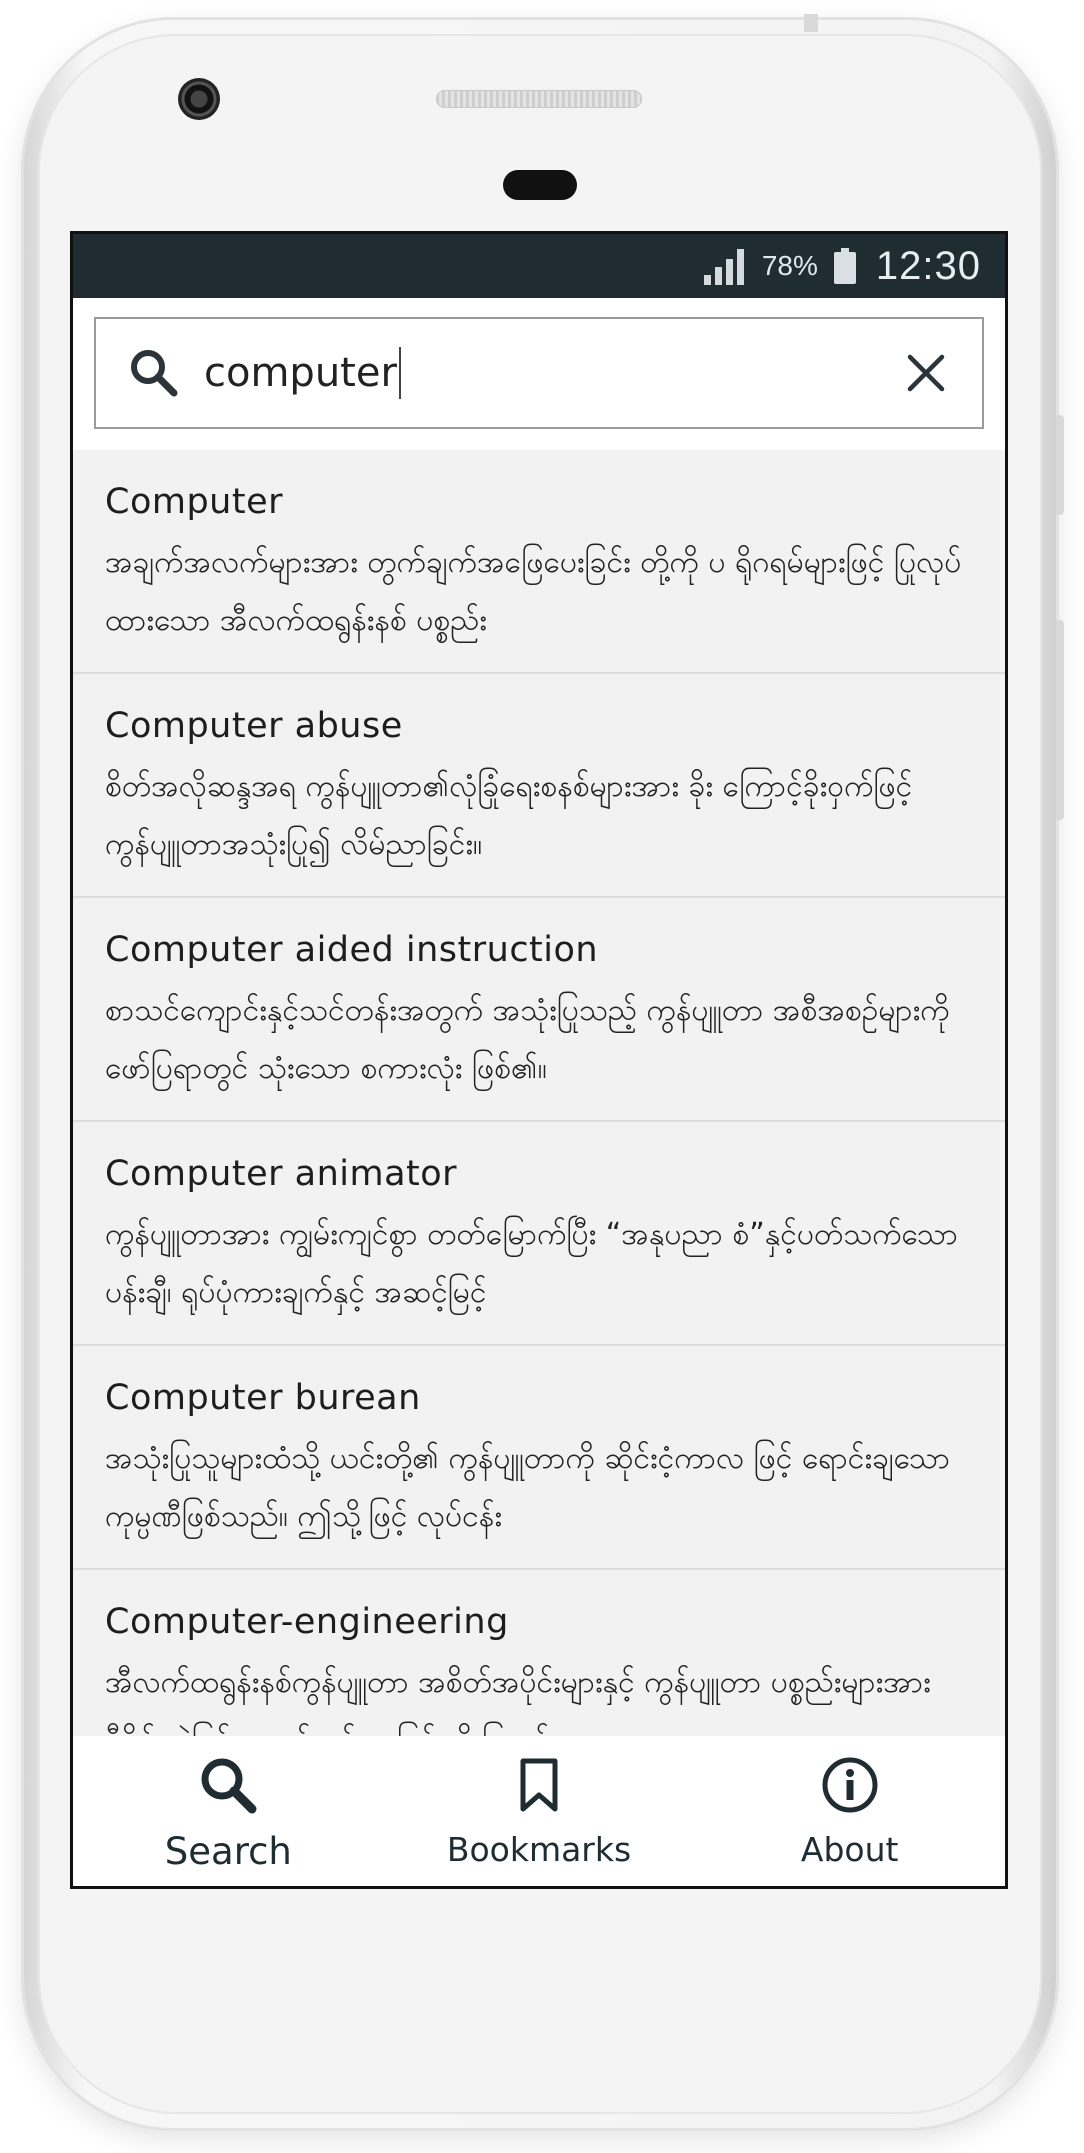 The width and height of the screenshot is (1084, 2153). I want to click on search-area: computer, so click(539, 374).